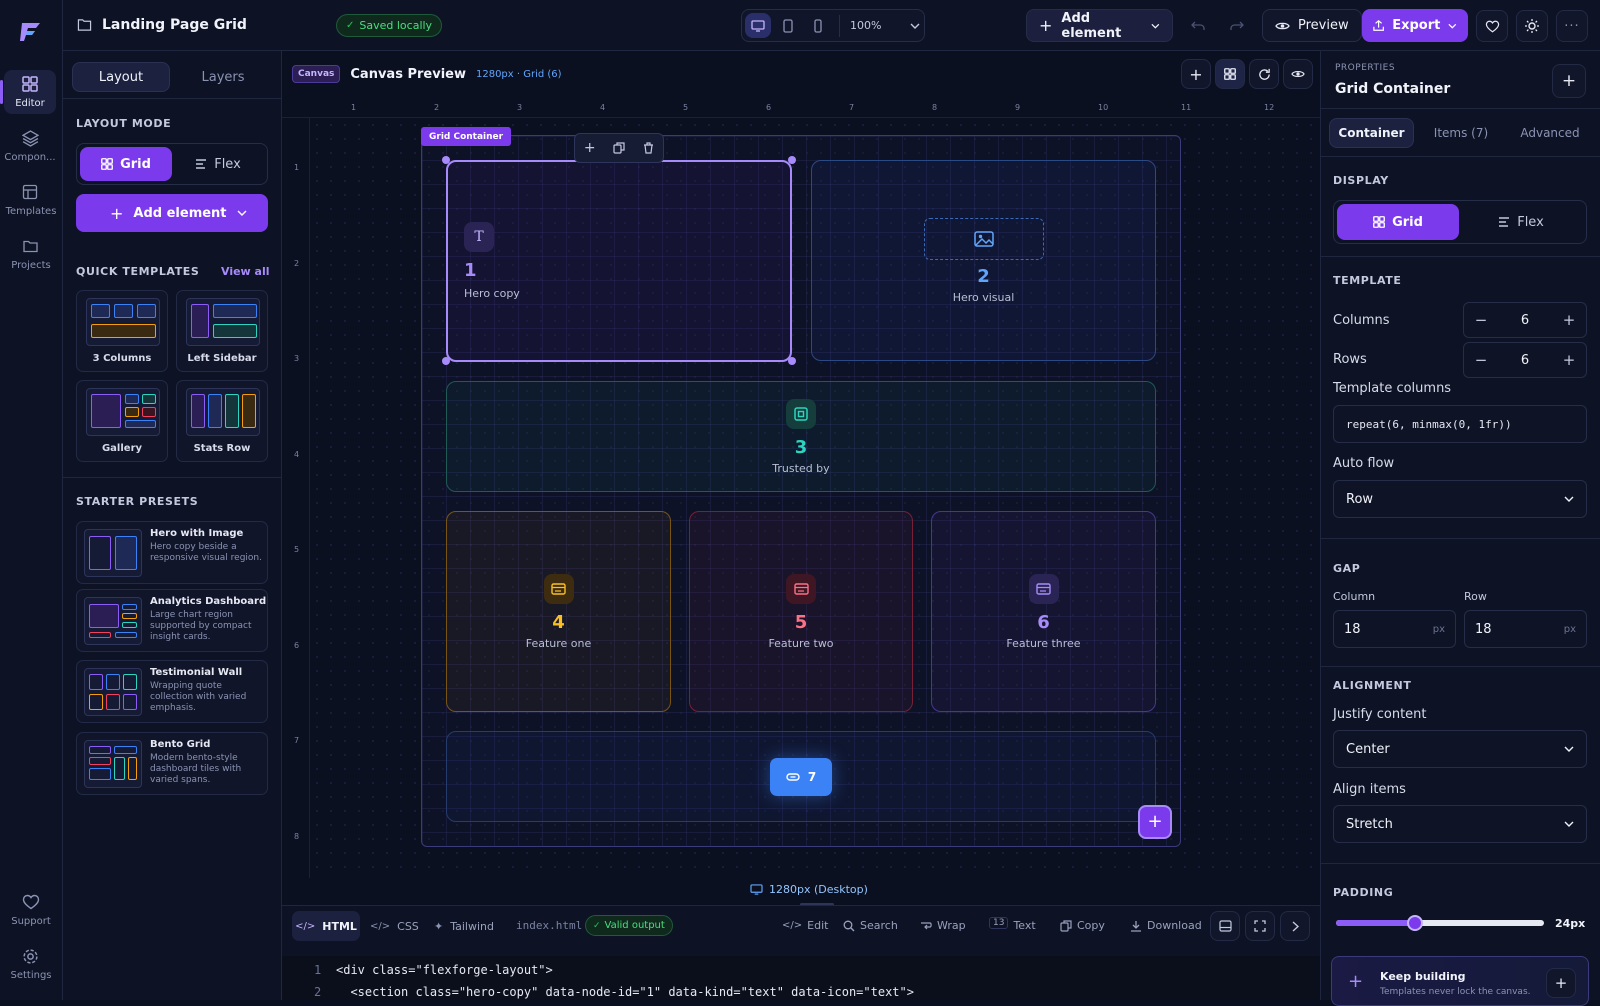  What do you see at coordinates (297, 740) in the screenshot?
I see `ruler-tick: 7` at bounding box center [297, 740].